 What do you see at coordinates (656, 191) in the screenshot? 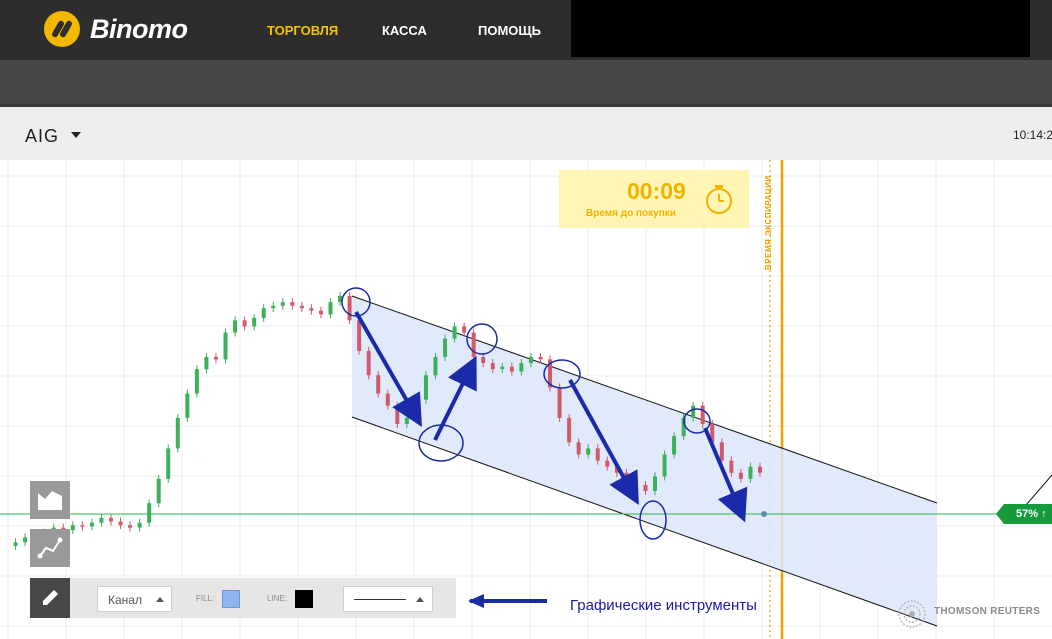
I see `timer-value: 00:09` at bounding box center [656, 191].